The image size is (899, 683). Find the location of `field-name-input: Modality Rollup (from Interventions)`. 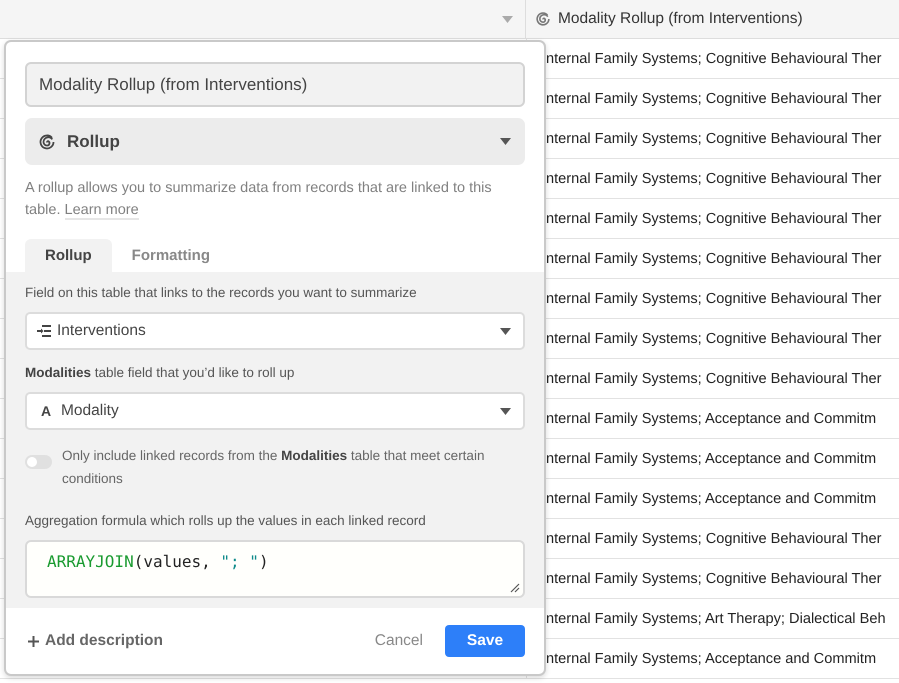

field-name-input: Modality Rollup (from Interventions) is located at coordinates (275, 84).